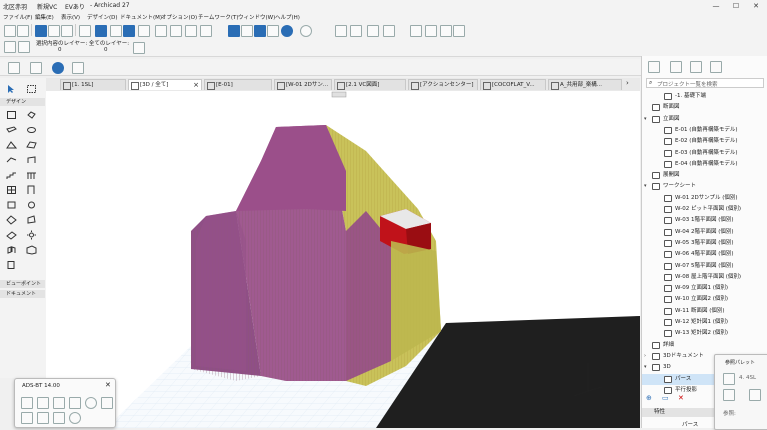 The width and height of the screenshot is (767, 430). Describe the element at coordinates (716, 67) in the screenshot. I see `publisher-icon` at that location.